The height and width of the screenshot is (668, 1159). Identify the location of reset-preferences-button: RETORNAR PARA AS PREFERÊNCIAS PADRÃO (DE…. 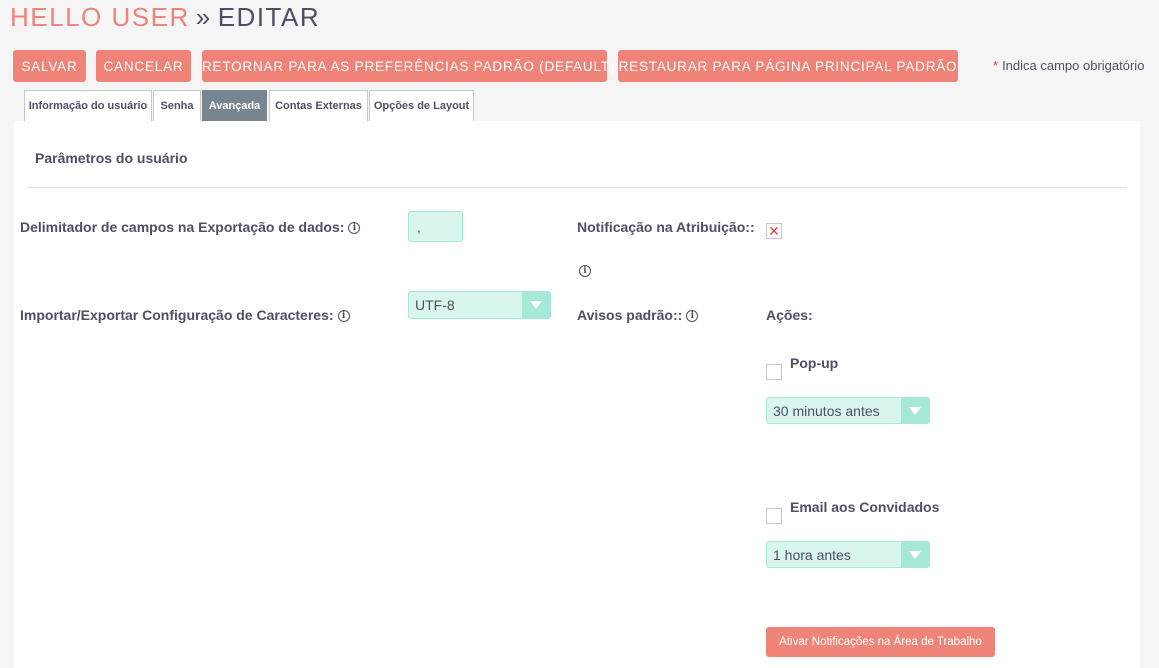
(408, 66).